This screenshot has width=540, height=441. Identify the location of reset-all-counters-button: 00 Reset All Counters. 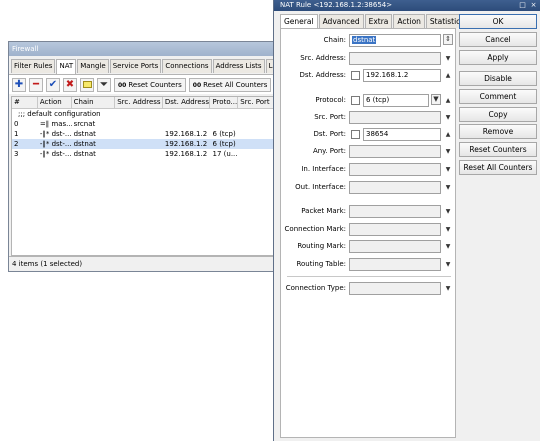
(230, 84).